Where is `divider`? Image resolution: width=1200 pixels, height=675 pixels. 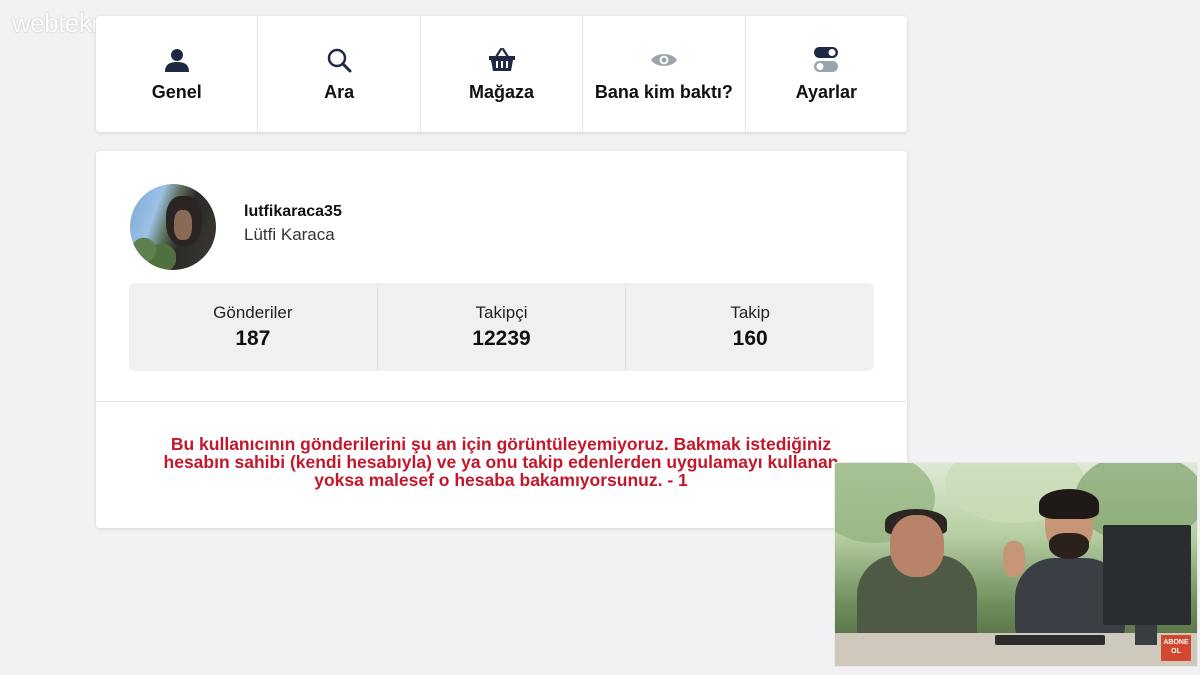 divider is located at coordinates (501, 401).